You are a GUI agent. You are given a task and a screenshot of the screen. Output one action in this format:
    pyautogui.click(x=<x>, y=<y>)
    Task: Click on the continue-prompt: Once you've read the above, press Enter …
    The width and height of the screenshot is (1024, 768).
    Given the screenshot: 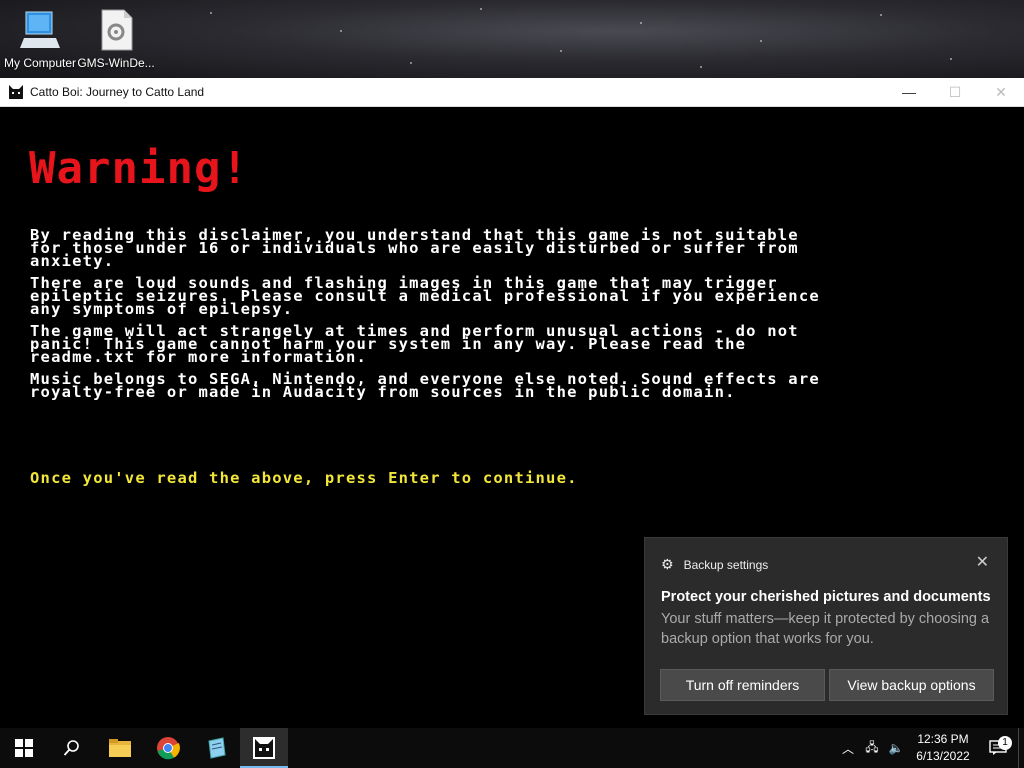 What is the action you would take?
    pyautogui.click(x=304, y=478)
    